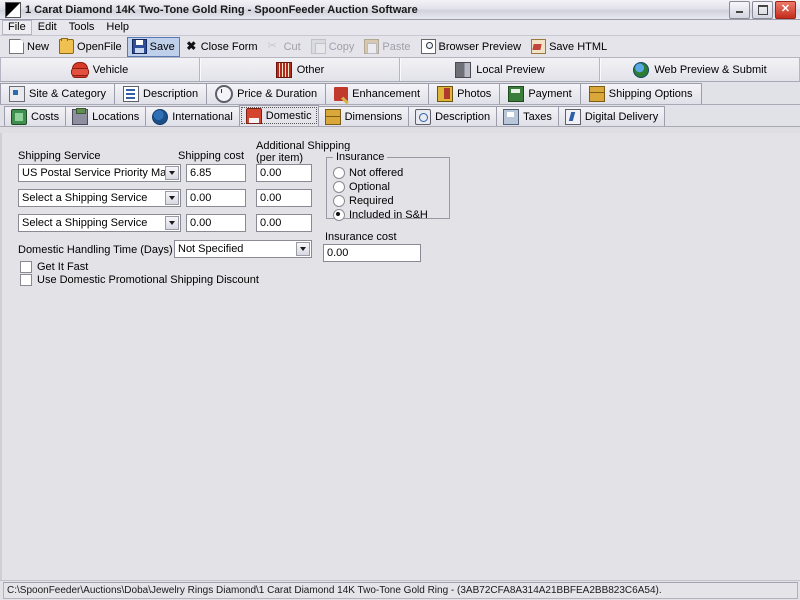 The width and height of the screenshot is (800, 600). I want to click on maximize-button, so click(762, 9).